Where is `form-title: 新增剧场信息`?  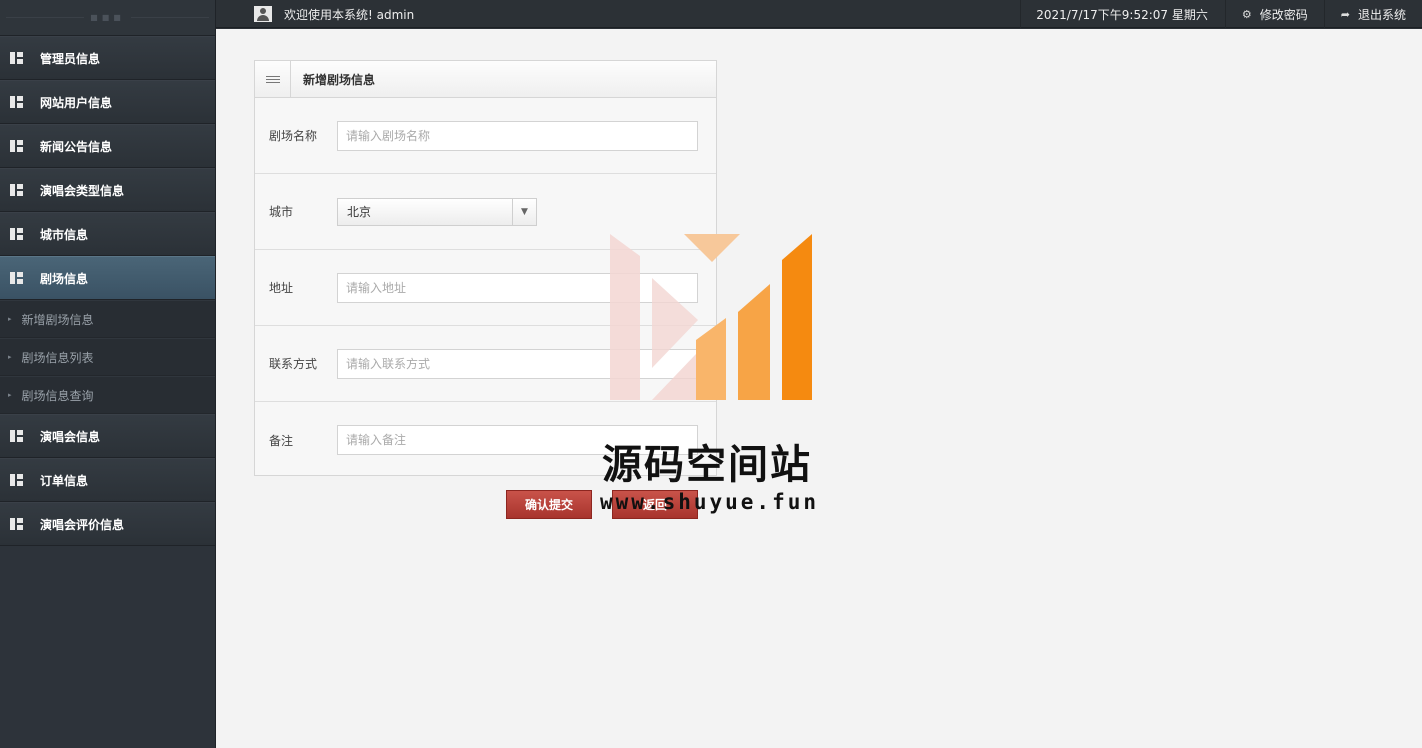
form-title: 新增剧场信息 is located at coordinates (339, 79).